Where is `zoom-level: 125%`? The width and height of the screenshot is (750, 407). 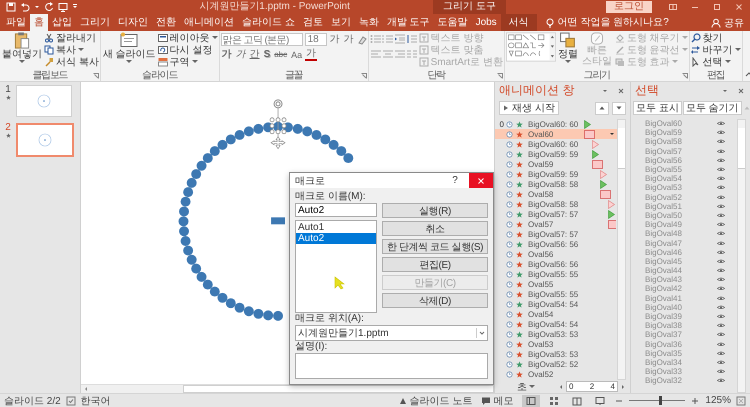 zoom-level: 125% is located at coordinates (718, 400).